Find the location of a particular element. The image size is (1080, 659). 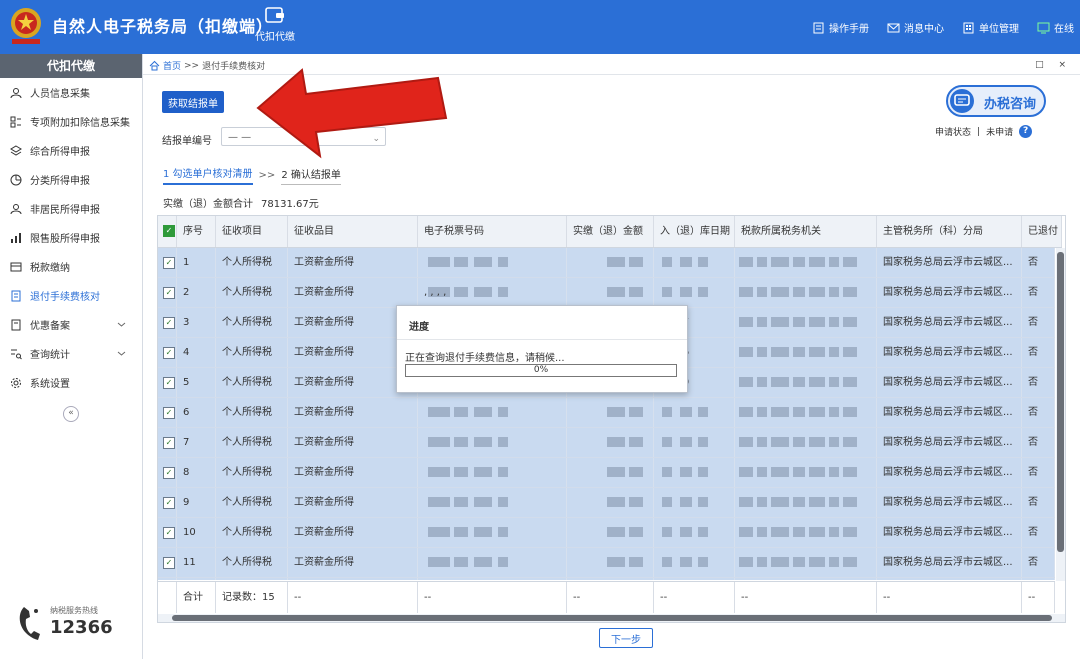

sidebar-item-personnel-info: 人员信息采集 is located at coordinates (71, 92).